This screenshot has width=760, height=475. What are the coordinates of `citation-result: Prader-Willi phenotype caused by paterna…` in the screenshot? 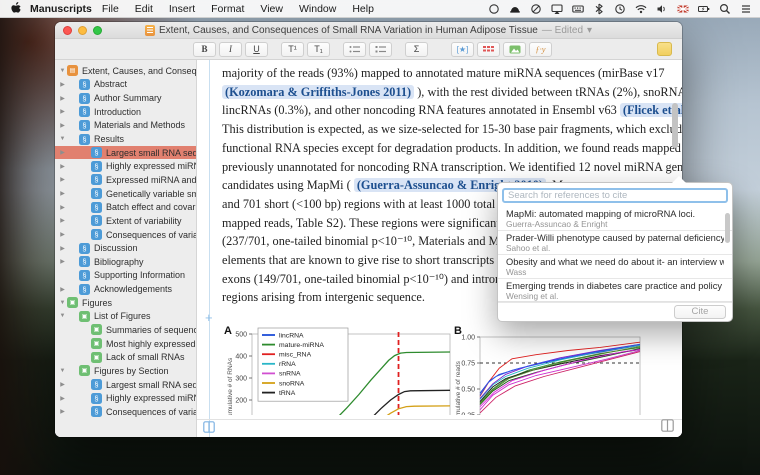 It's located at (615, 243).